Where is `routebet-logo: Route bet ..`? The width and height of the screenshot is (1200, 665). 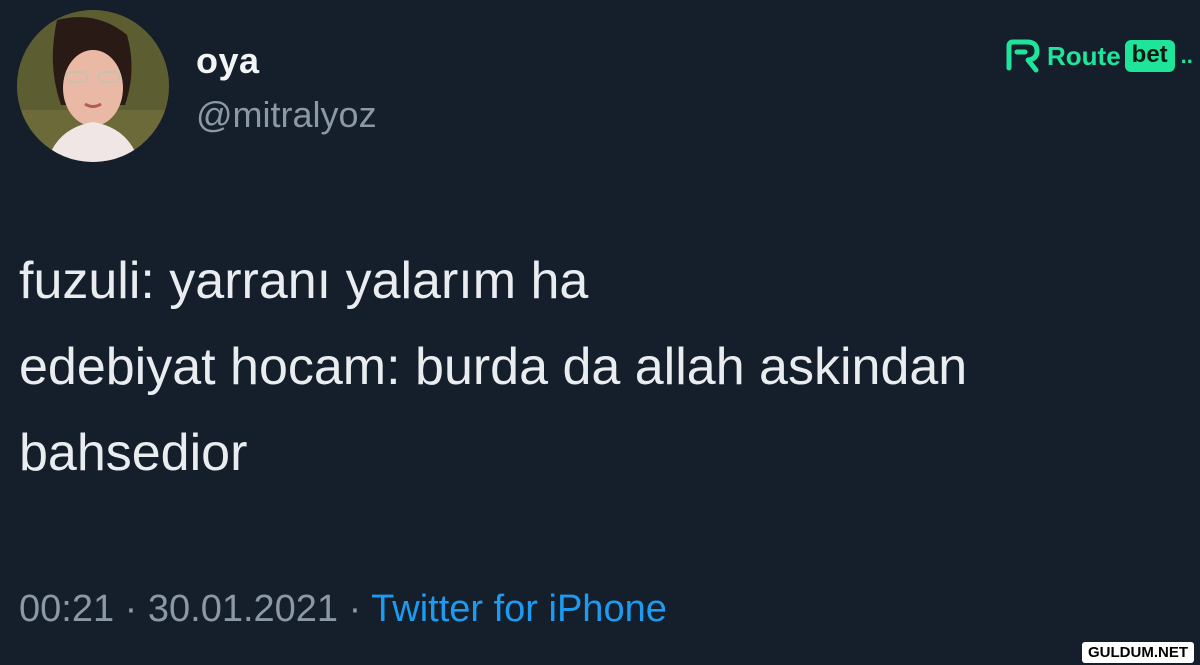 routebet-logo: Route bet .. is located at coordinates (1098, 56).